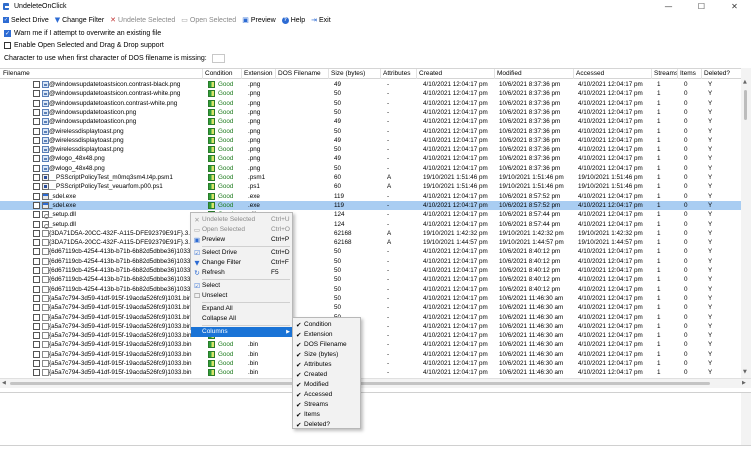  I want to click on menu-item-collapse-all: Collapse All, so click(241, 319).